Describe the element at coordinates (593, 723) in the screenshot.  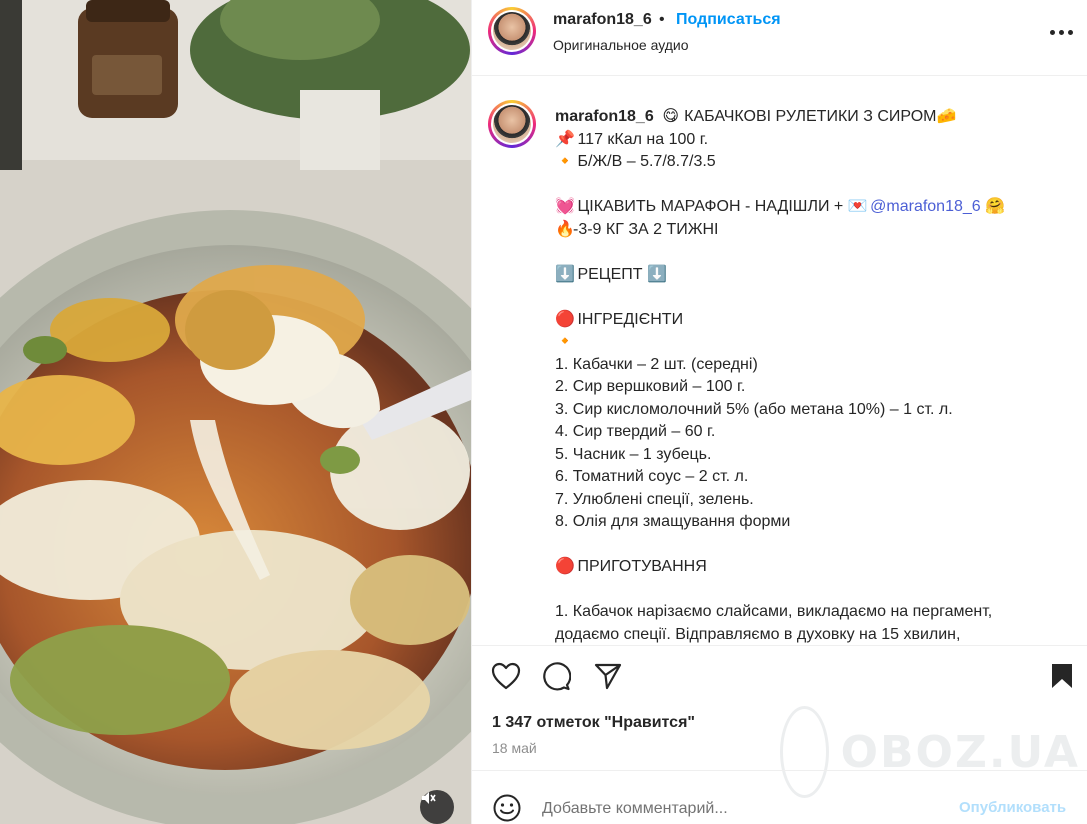
I see `likes-count: 1 347 отметок "Нравится"` at that location.